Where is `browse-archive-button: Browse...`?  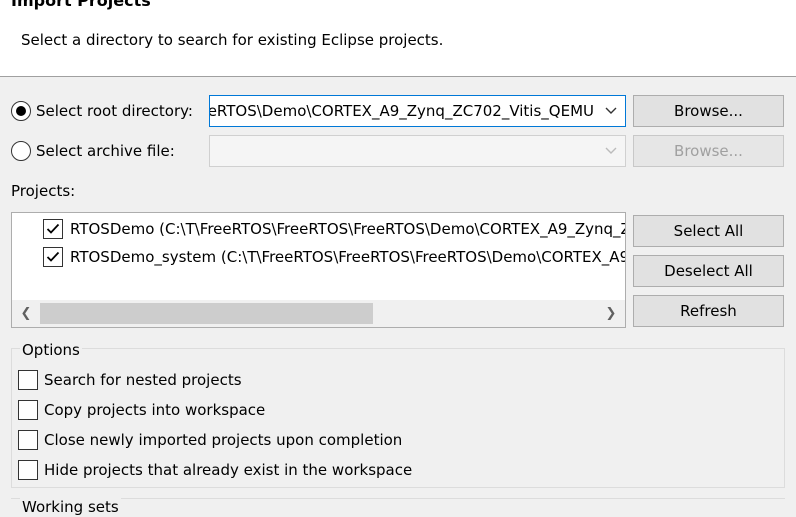
browse-archive-button: Browse... is located at coordinates (708, 151).